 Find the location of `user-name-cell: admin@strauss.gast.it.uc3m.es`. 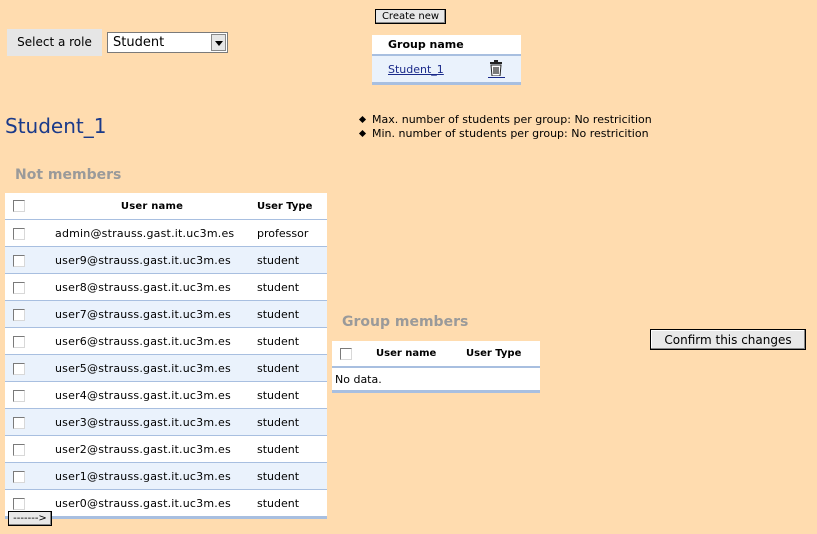

user-name-cell: admin@strauss.gast.it.uc3m.es is located at coordinates (152, 233).